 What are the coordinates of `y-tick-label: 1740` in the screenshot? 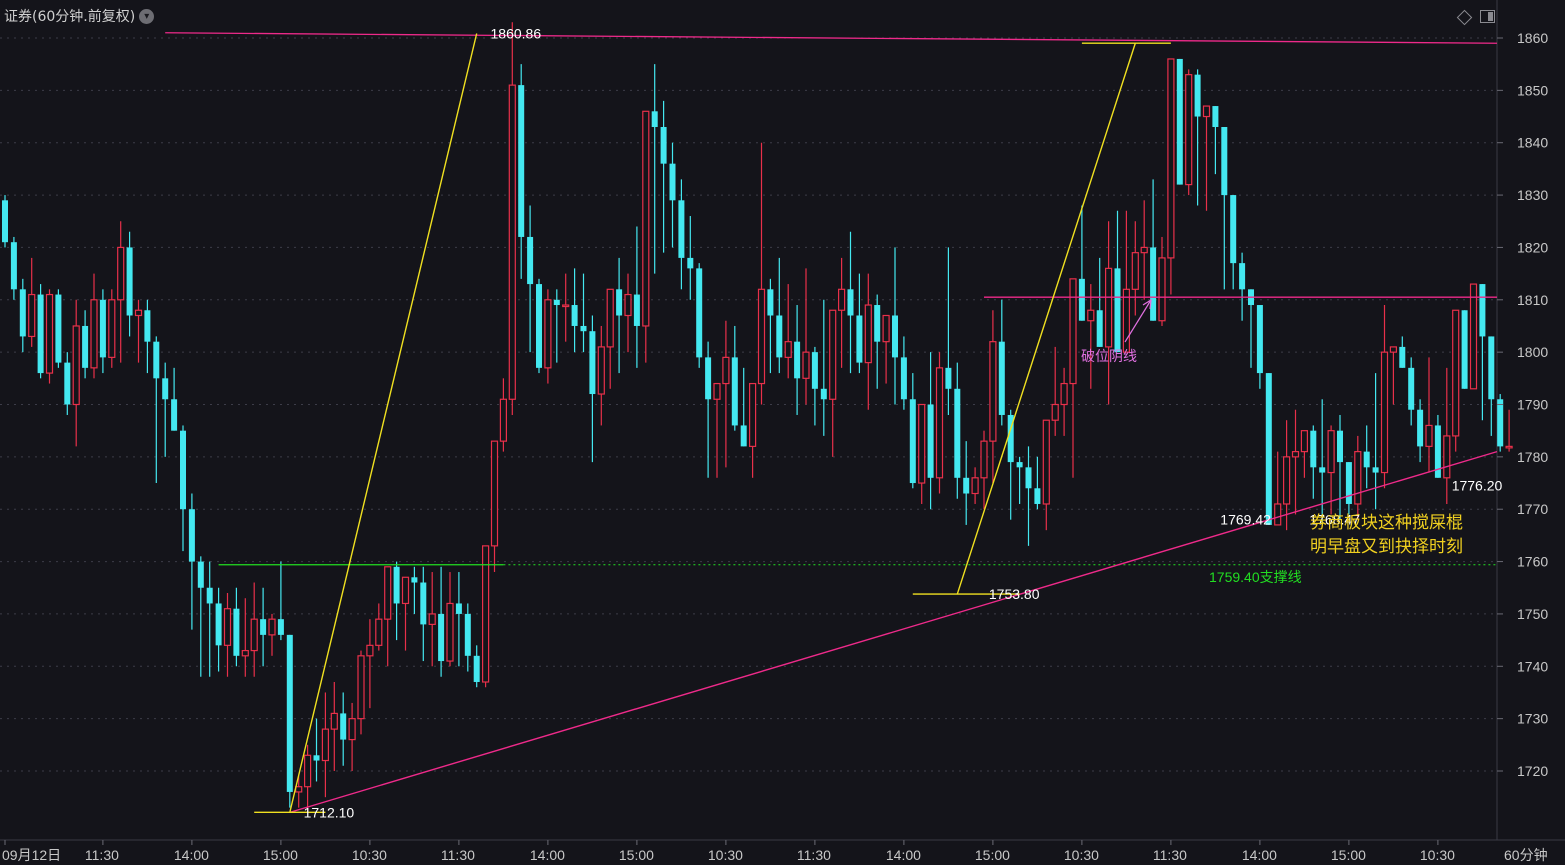 It's located at (1532, 666).